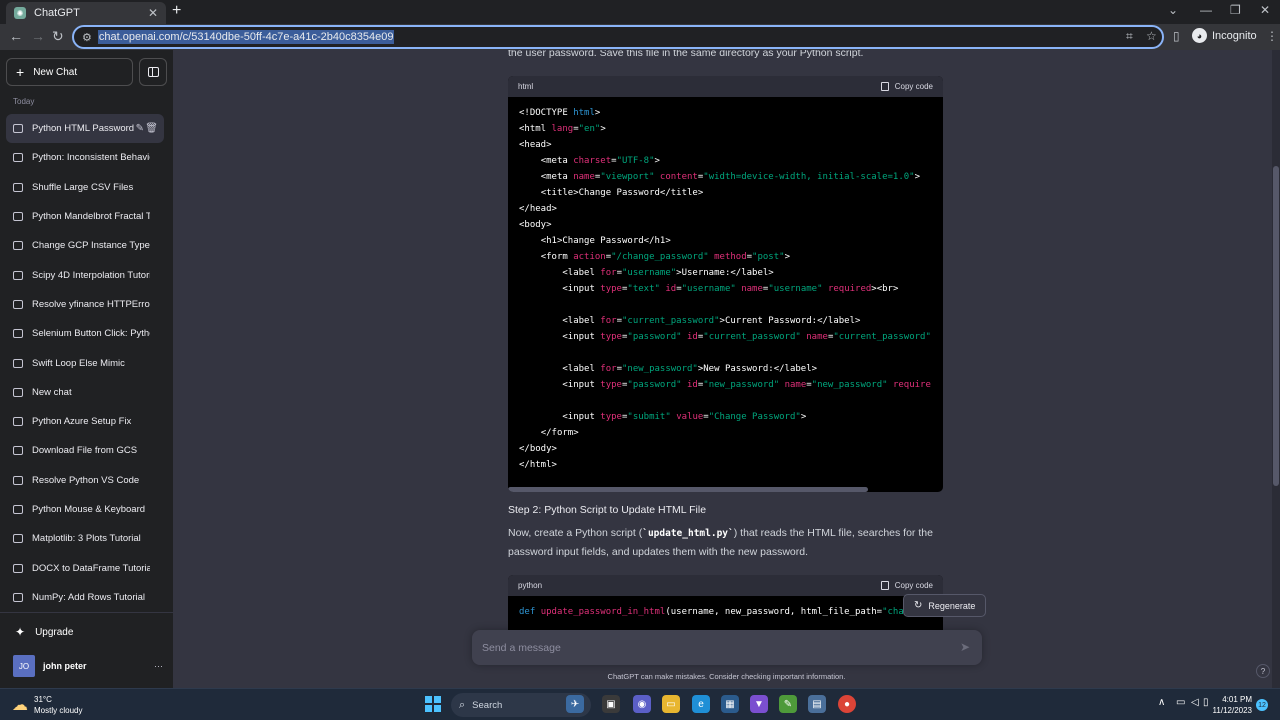 The width and height of the screenshot is (1280, 720). Describe the element at coordinates (85, 480) in the screenshot. I see `sidebar-chat-item: Resolve Python VS Code` at that location.